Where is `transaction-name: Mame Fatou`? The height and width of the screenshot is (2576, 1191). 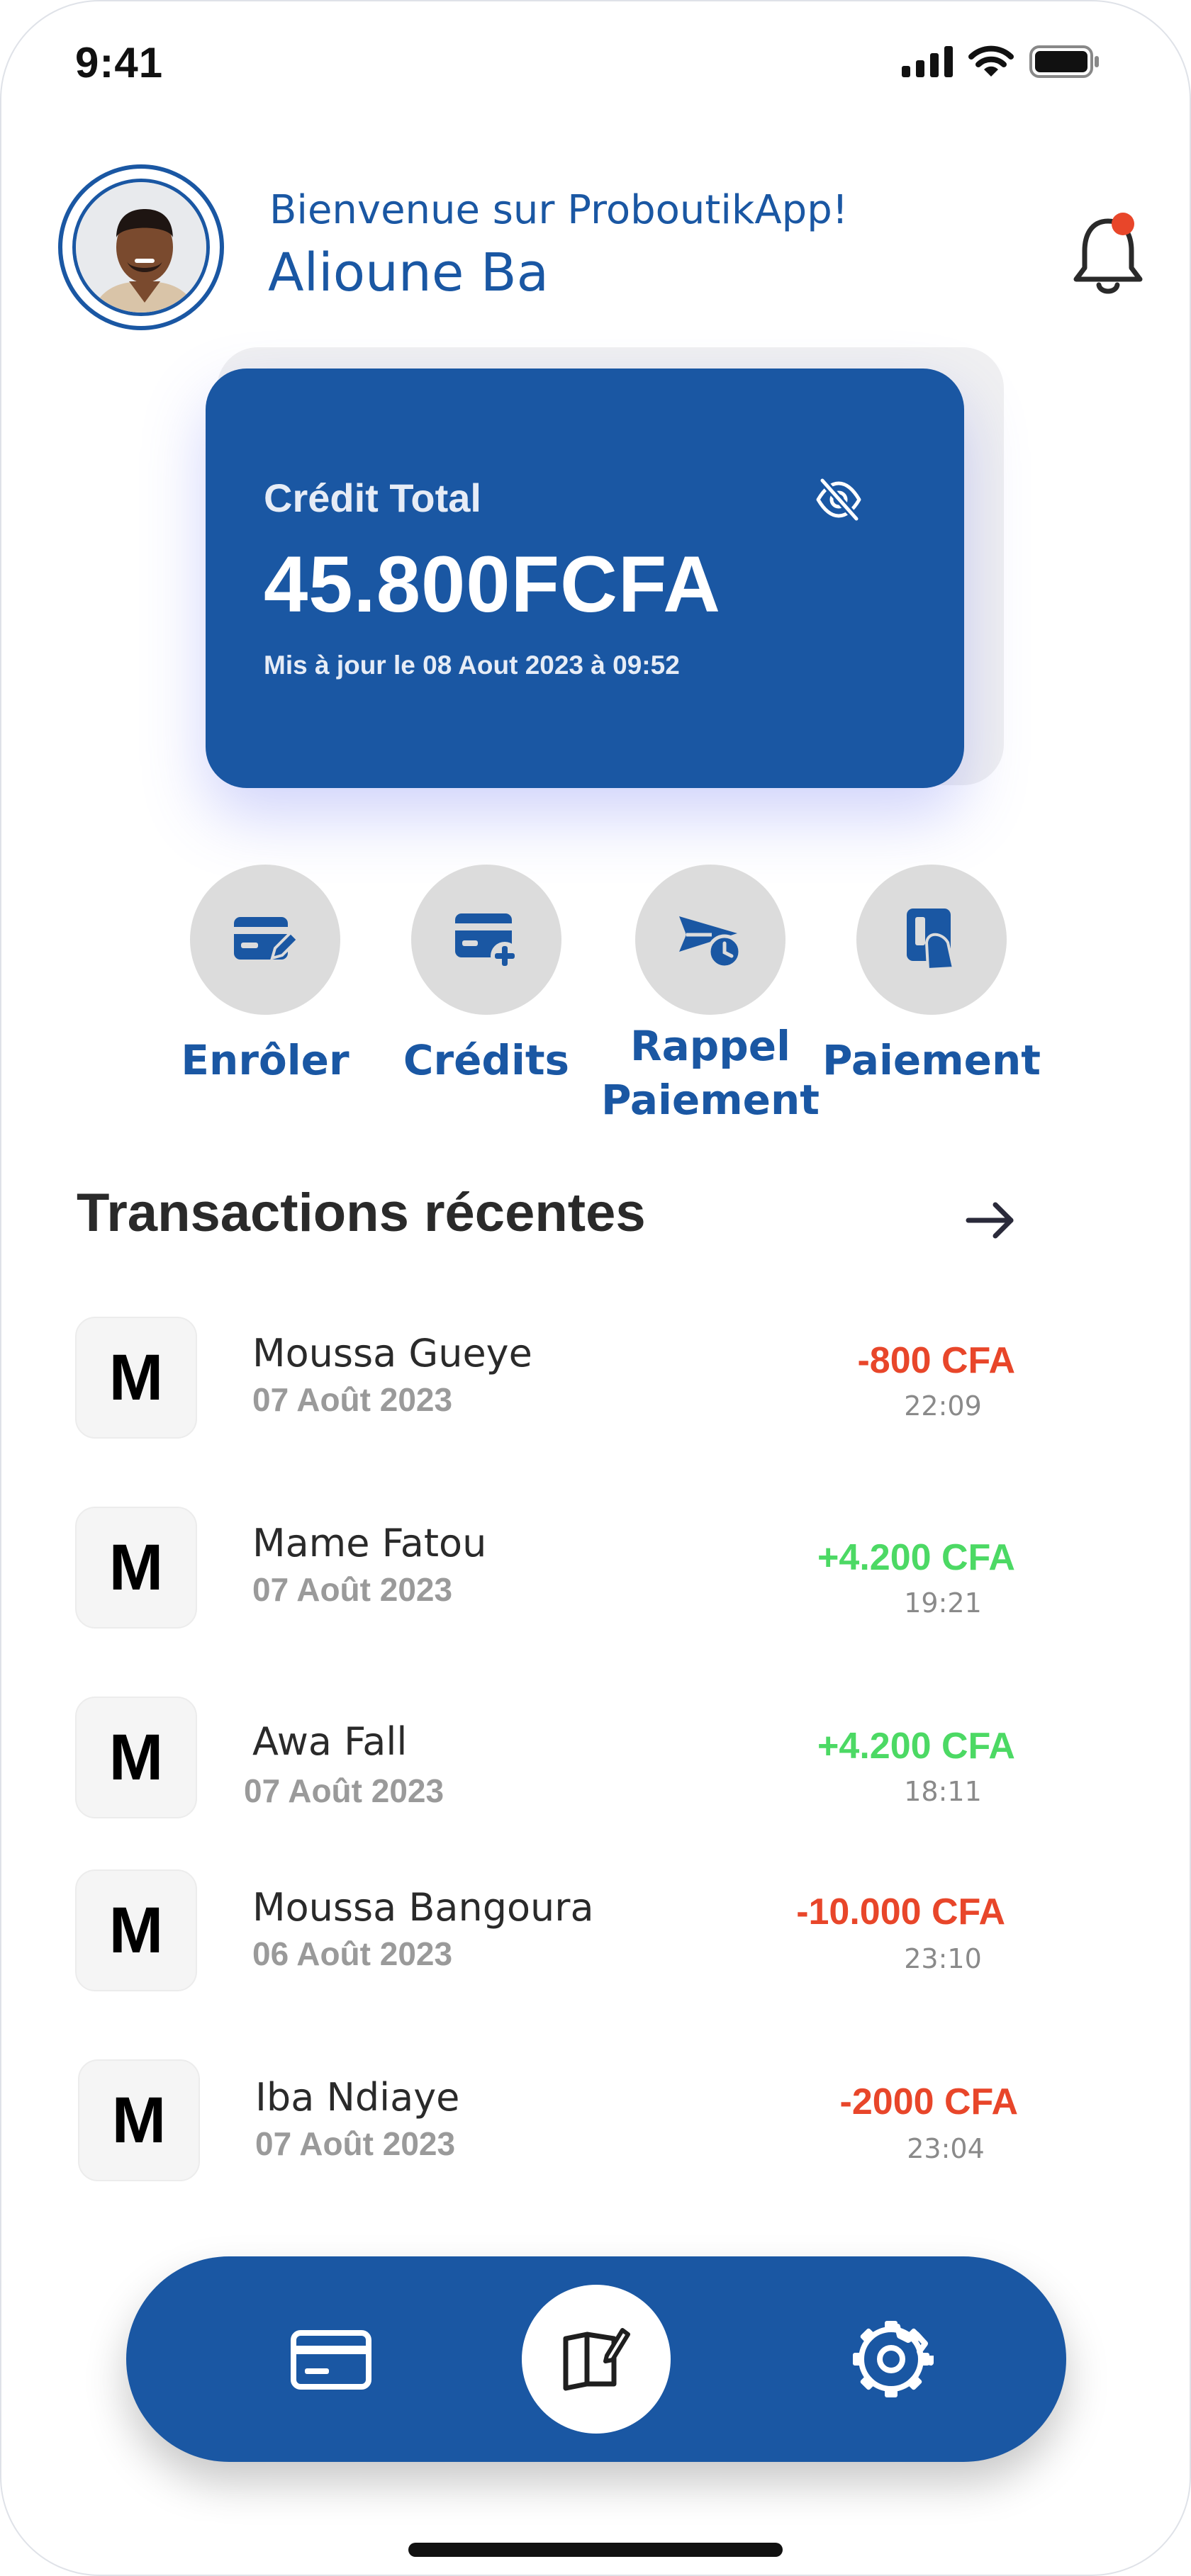 transaction-name: Mame Fatou is located at coordinates (370, 1543).